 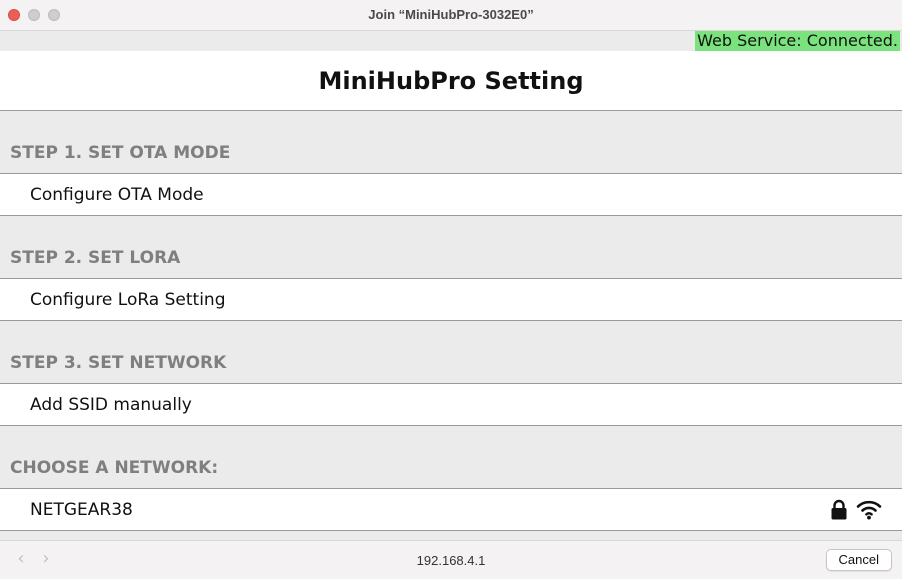 I want to click on add-ssid-manually-item: Add SSID manually, so click(x=451, y=405).